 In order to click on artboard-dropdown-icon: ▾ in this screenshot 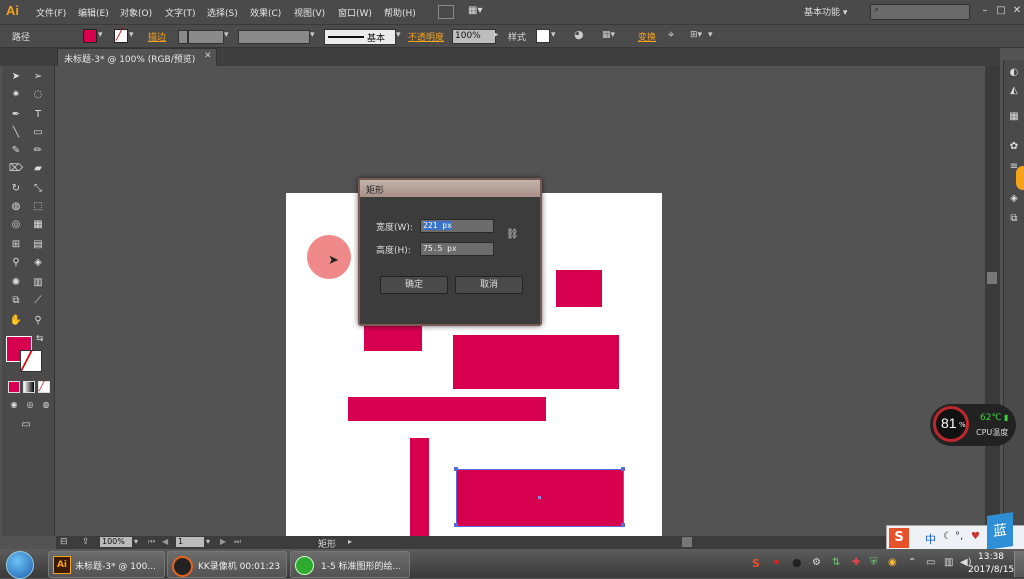, I will do `click(208, 541)`.